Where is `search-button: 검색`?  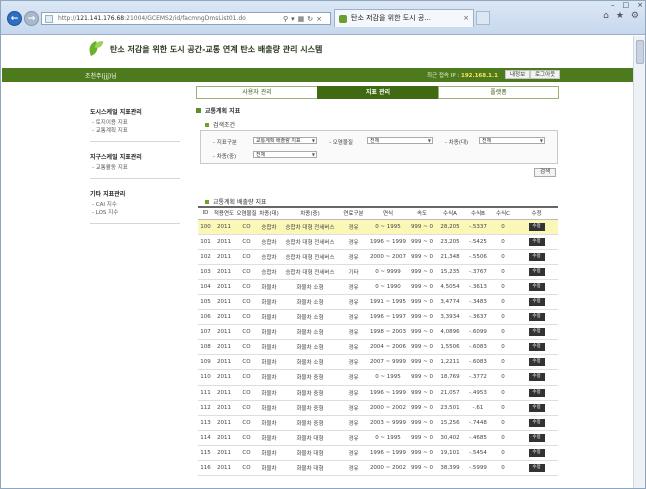
search-button: 검색 is located at coordinates (545, 172).